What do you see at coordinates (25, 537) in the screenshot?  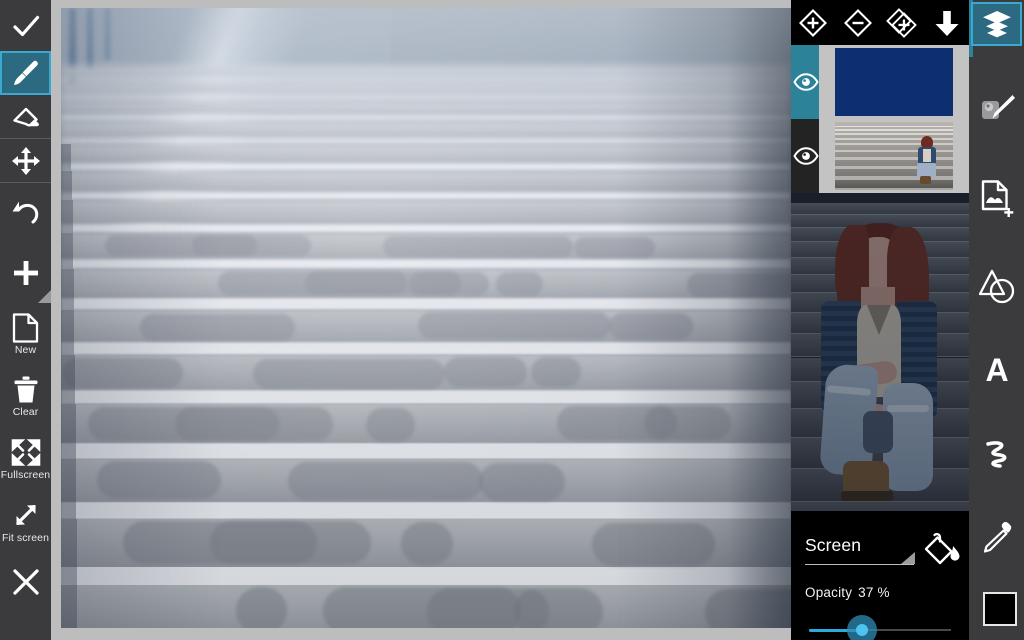 I see `fit-screen-label: Fit screen` at bounding box center [25, 537].